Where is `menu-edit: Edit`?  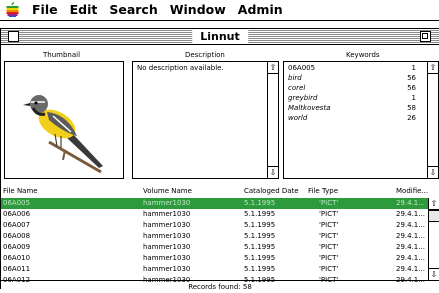
menu-edit: Edit is located at coordinates (84, 10).